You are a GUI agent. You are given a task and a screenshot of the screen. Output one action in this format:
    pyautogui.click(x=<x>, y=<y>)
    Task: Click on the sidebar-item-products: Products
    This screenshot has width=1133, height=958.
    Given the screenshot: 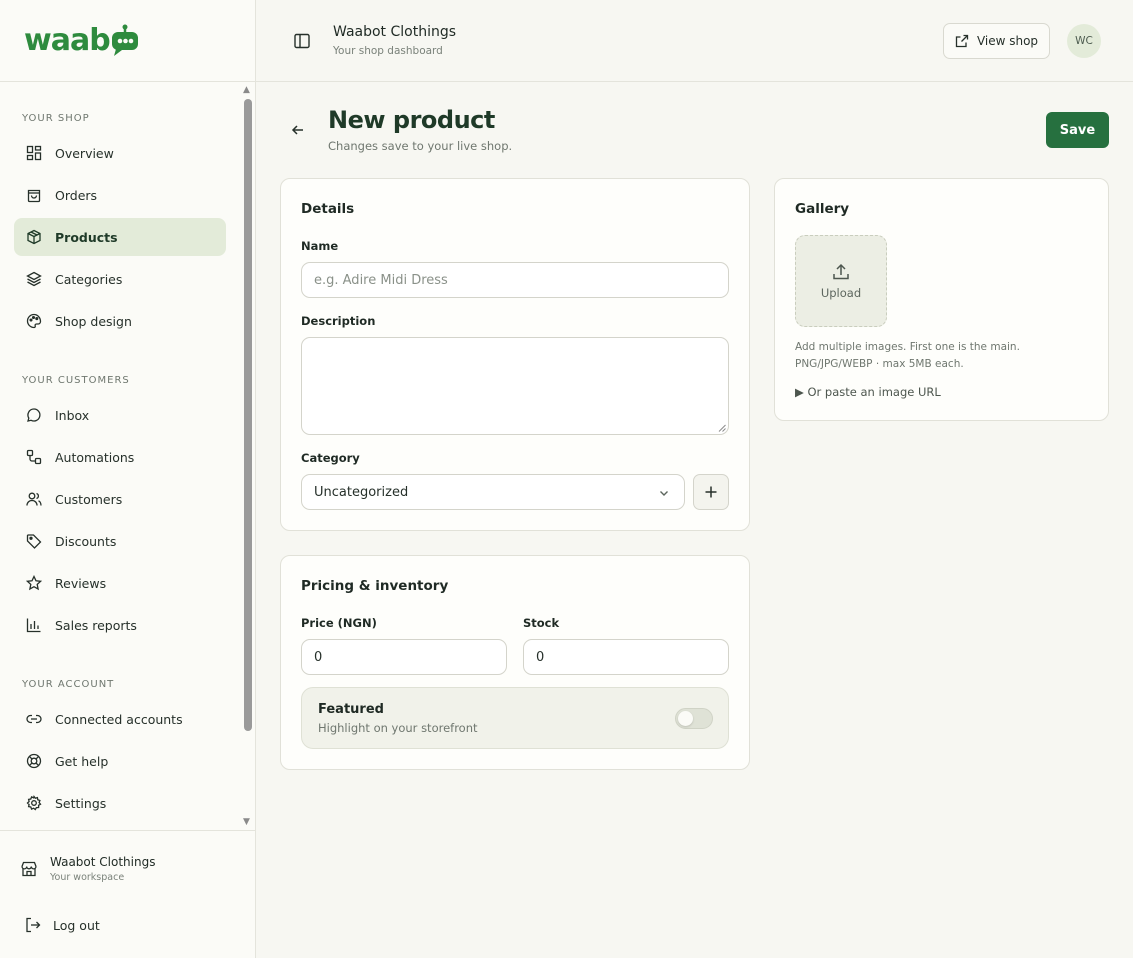 What is the action you would take?
    pyautogui.click(x=120, y=237)
    